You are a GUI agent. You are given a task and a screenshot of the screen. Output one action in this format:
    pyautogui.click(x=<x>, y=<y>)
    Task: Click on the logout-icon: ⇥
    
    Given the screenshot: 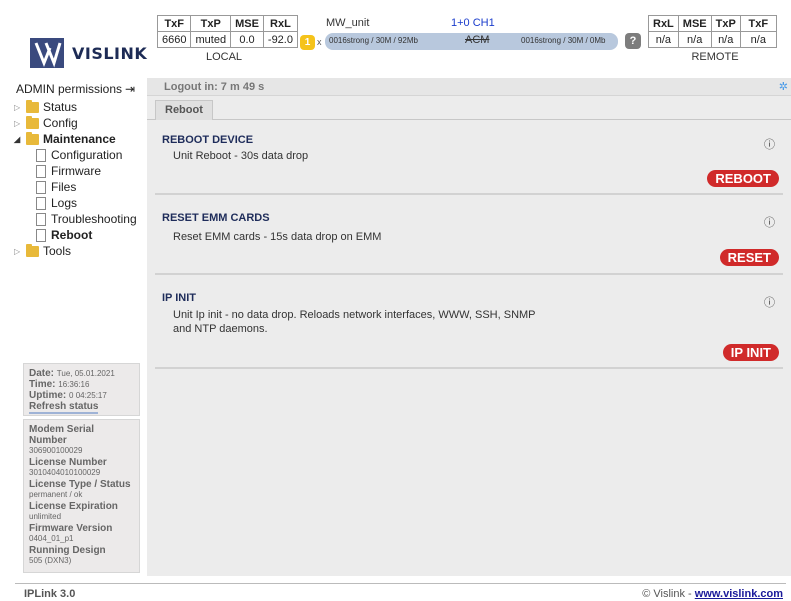 What is the action you would take?
    pyautogui.click(x=130, y=89)
    